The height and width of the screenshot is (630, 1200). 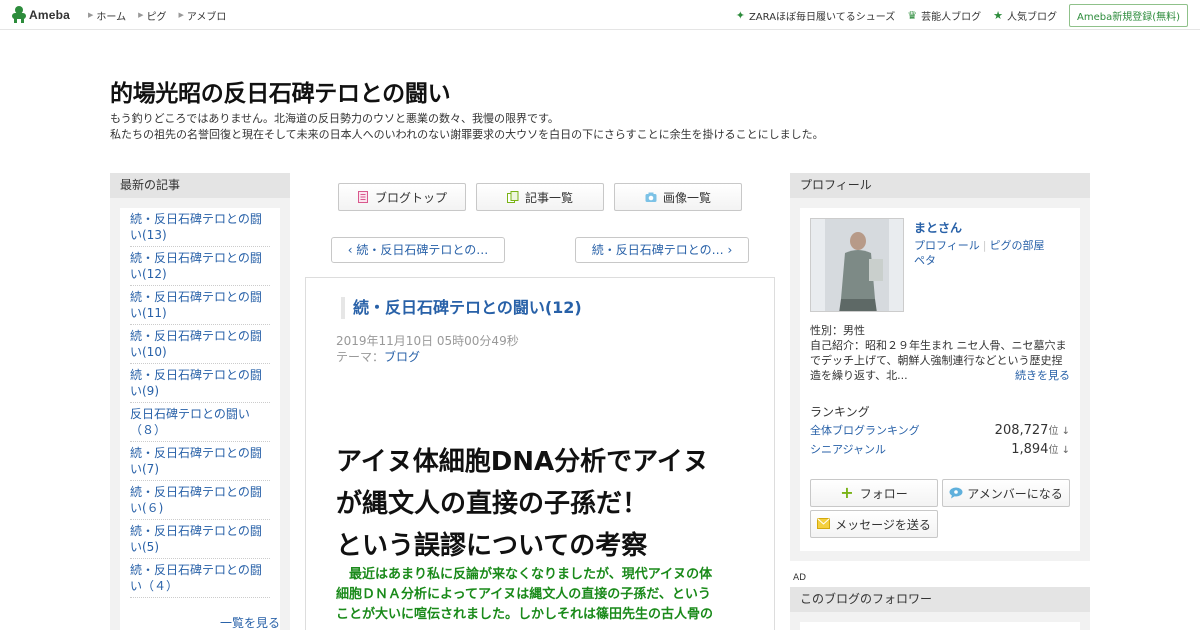 What do you see at coordinates (378, 357) in the screenshot?
I see `article-theme: テーマ：ブログ` at bounding box center [378, 357].